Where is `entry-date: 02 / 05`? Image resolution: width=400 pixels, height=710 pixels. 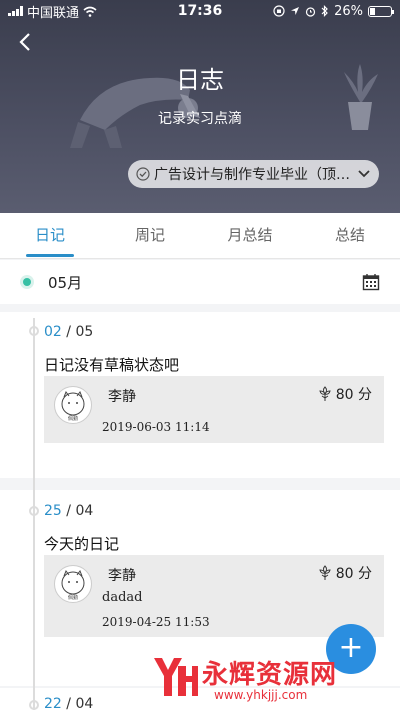 entry-date: 02 / 05 is located at coordinates (69, 332).